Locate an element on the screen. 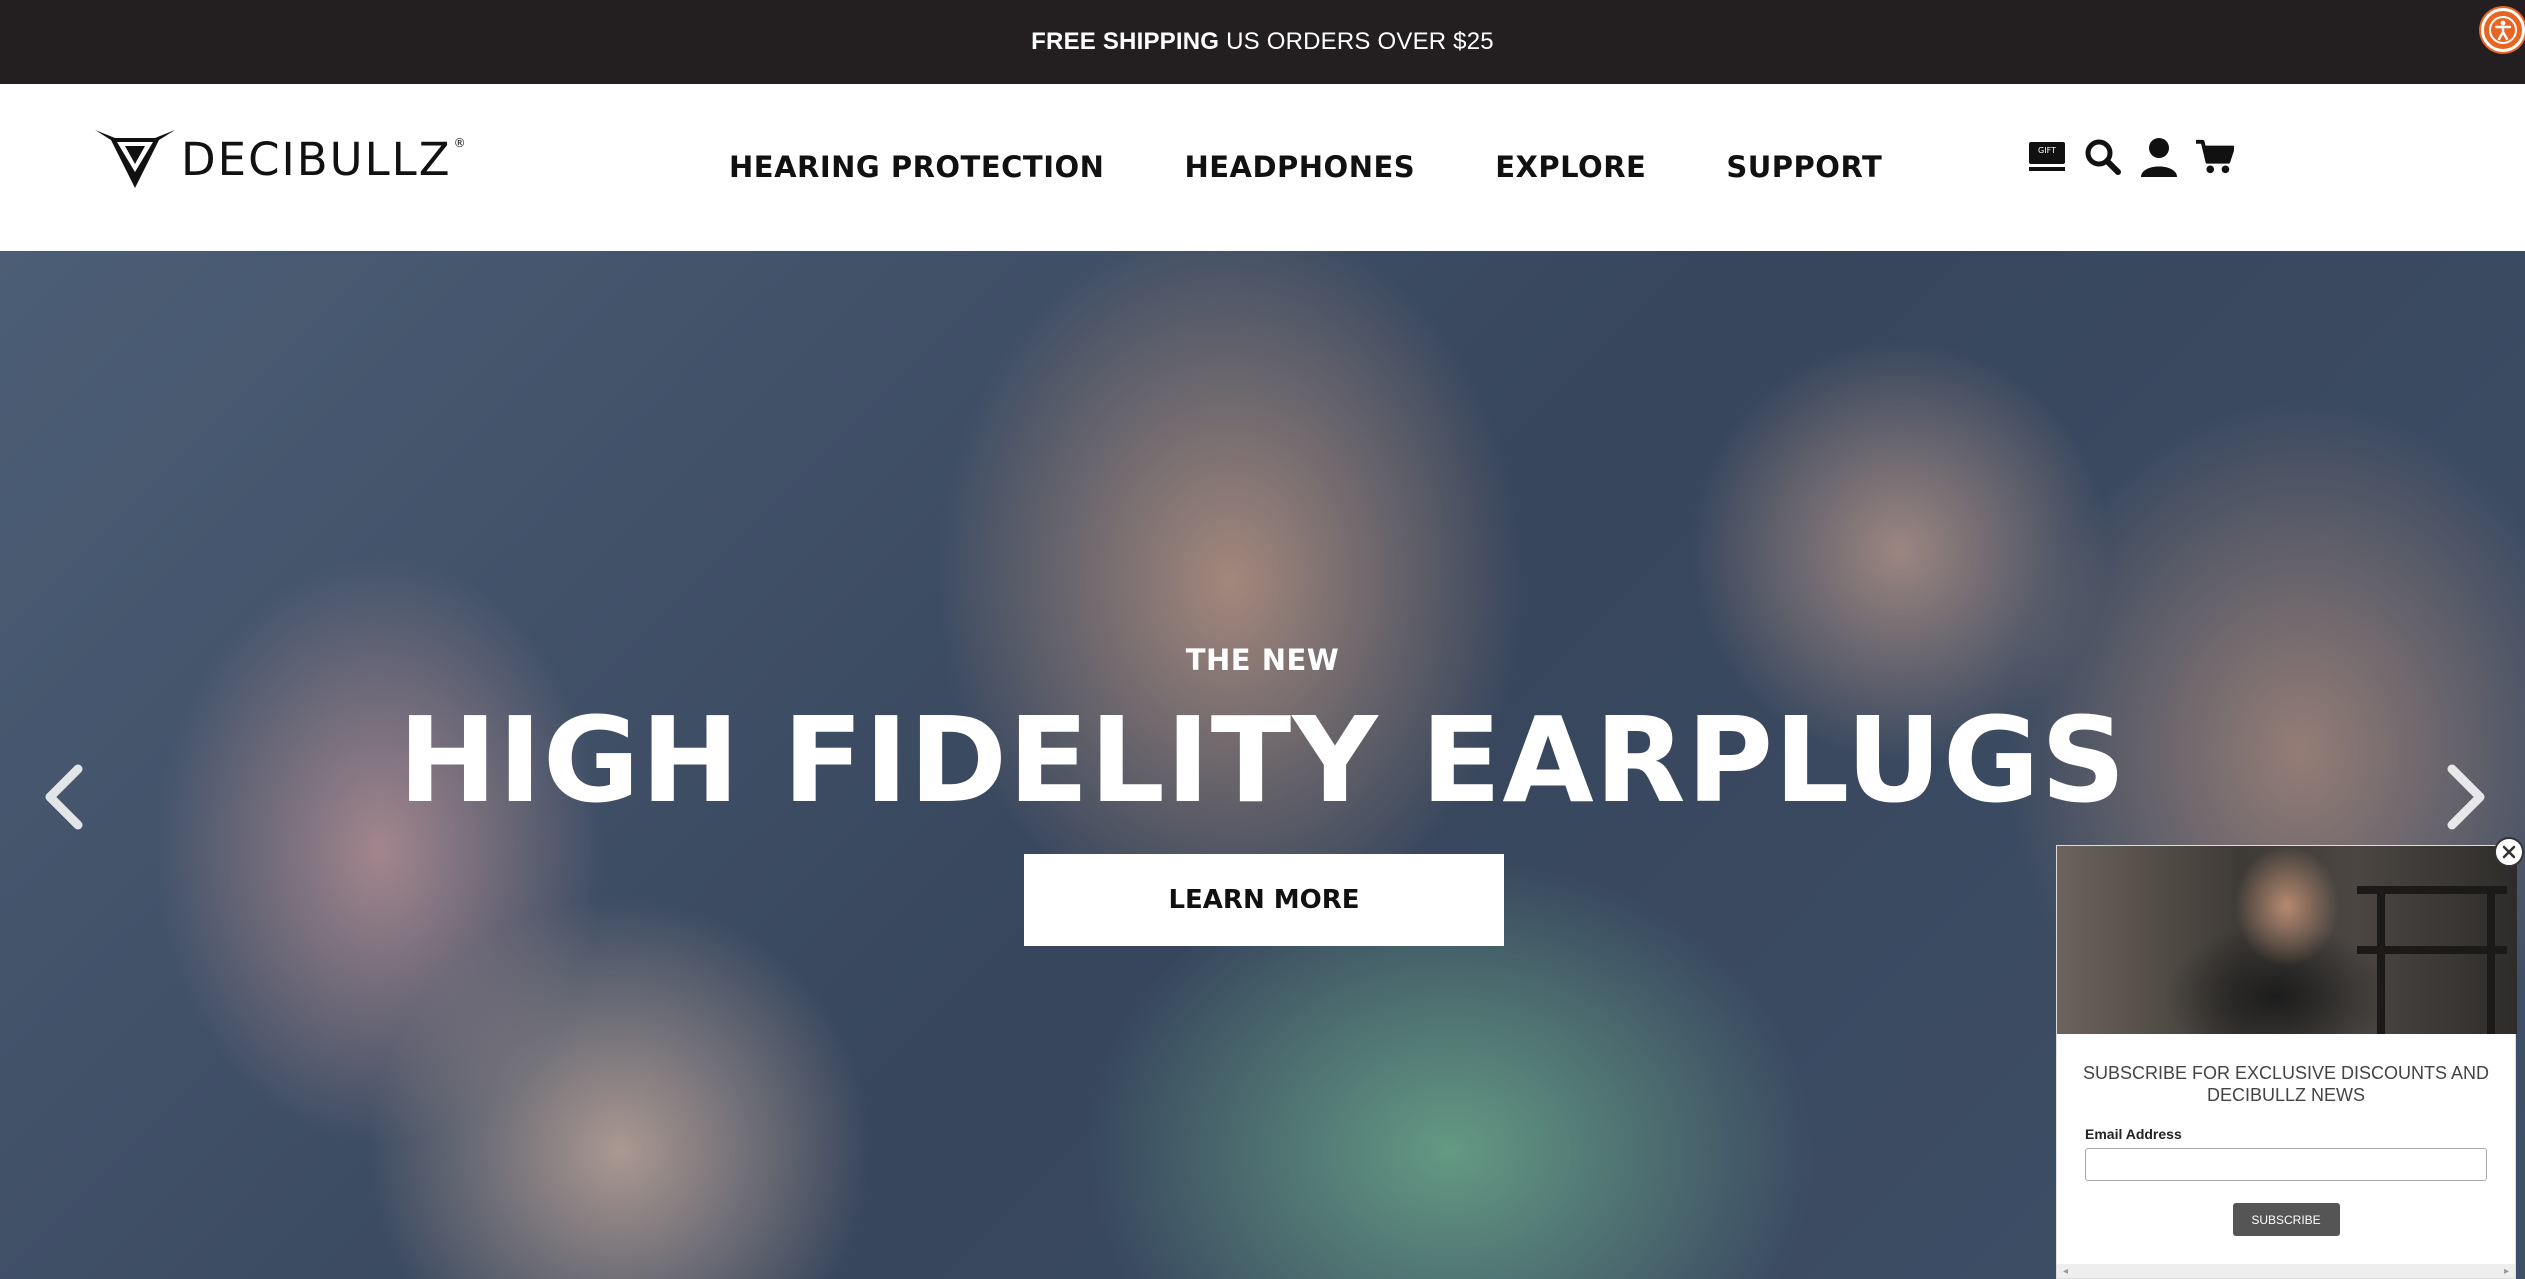 Image resolution: width=2525 pixels, height=1279 pixels. popup-image is located at coordinates (2287, 940).